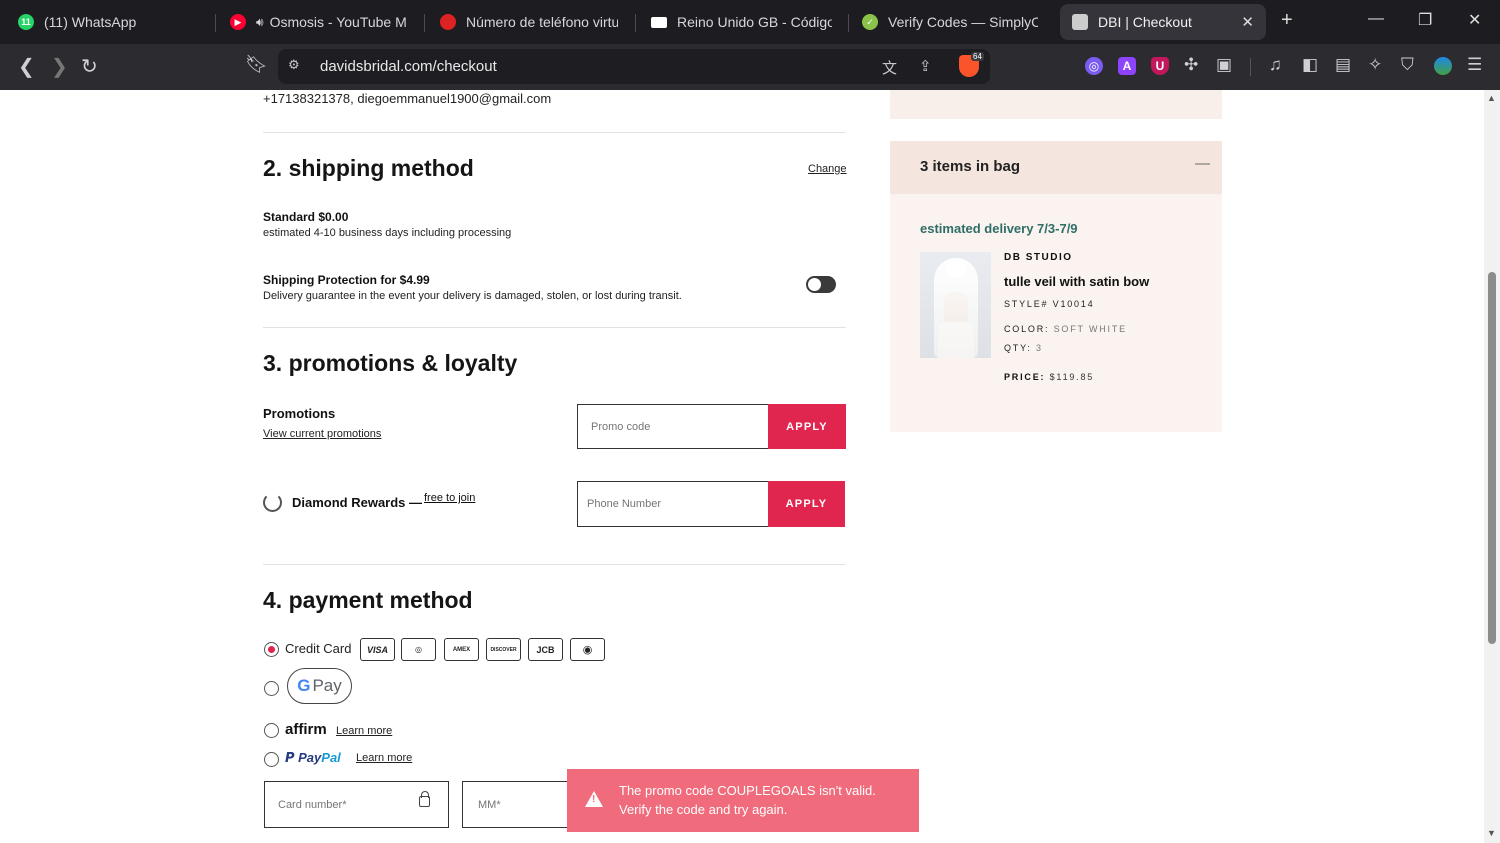 This screenshot has width=1500, height=843. I want to click on speaker-icon: 🔊︎, so click(260, 22).